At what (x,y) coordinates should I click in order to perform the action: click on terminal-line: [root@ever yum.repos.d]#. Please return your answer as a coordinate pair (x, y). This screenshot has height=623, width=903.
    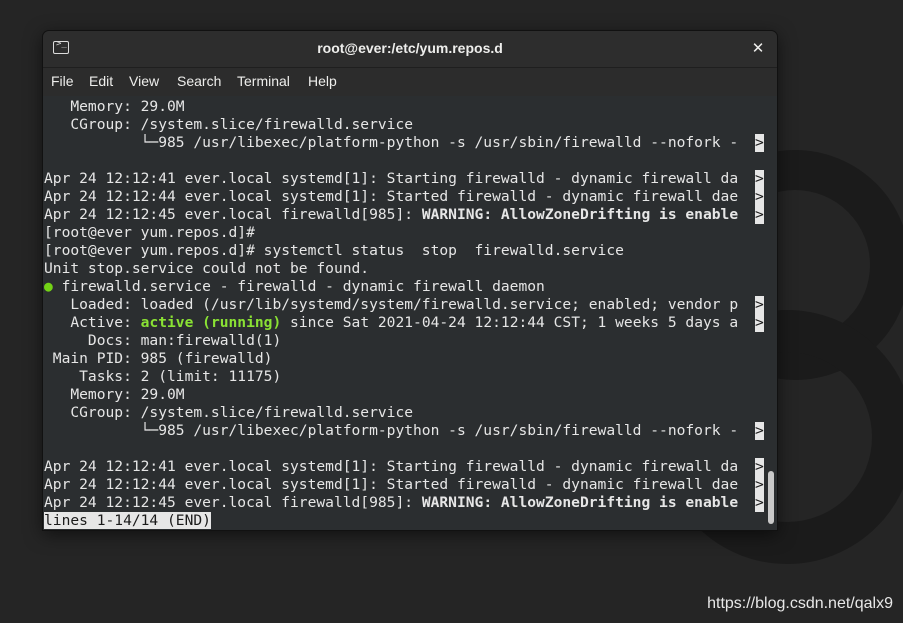
    Looking at the image, I should click on (149, 232).